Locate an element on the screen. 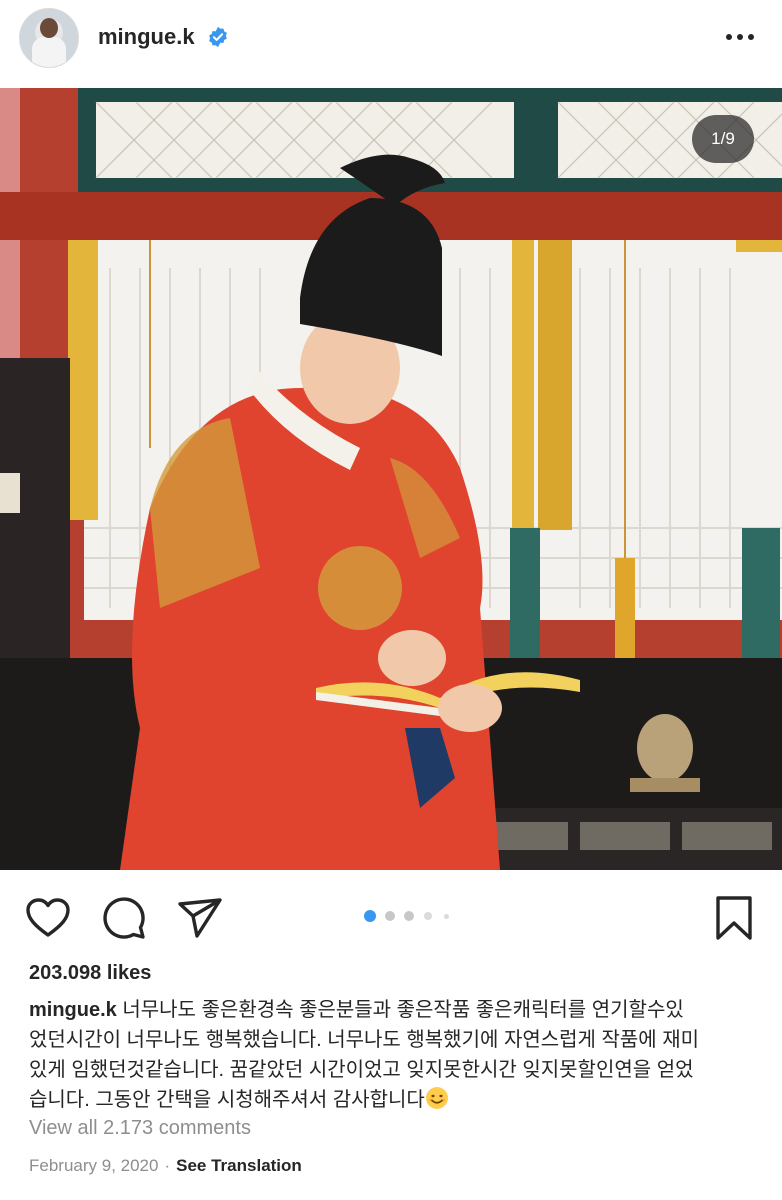 The width and height of the screenshot is (782, 1200). caption-text-line: 습니다. 그동안 간택을 시청해주셔서 감사합니다 is located at coordinates (227, 1100).